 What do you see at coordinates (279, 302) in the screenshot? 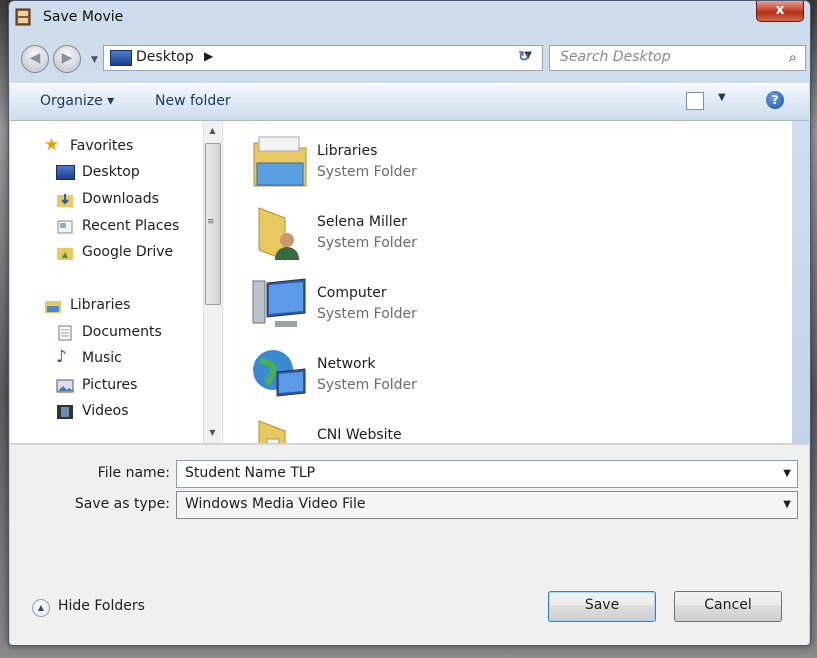
I see `computer-icon` at bounding box center [279, 302].